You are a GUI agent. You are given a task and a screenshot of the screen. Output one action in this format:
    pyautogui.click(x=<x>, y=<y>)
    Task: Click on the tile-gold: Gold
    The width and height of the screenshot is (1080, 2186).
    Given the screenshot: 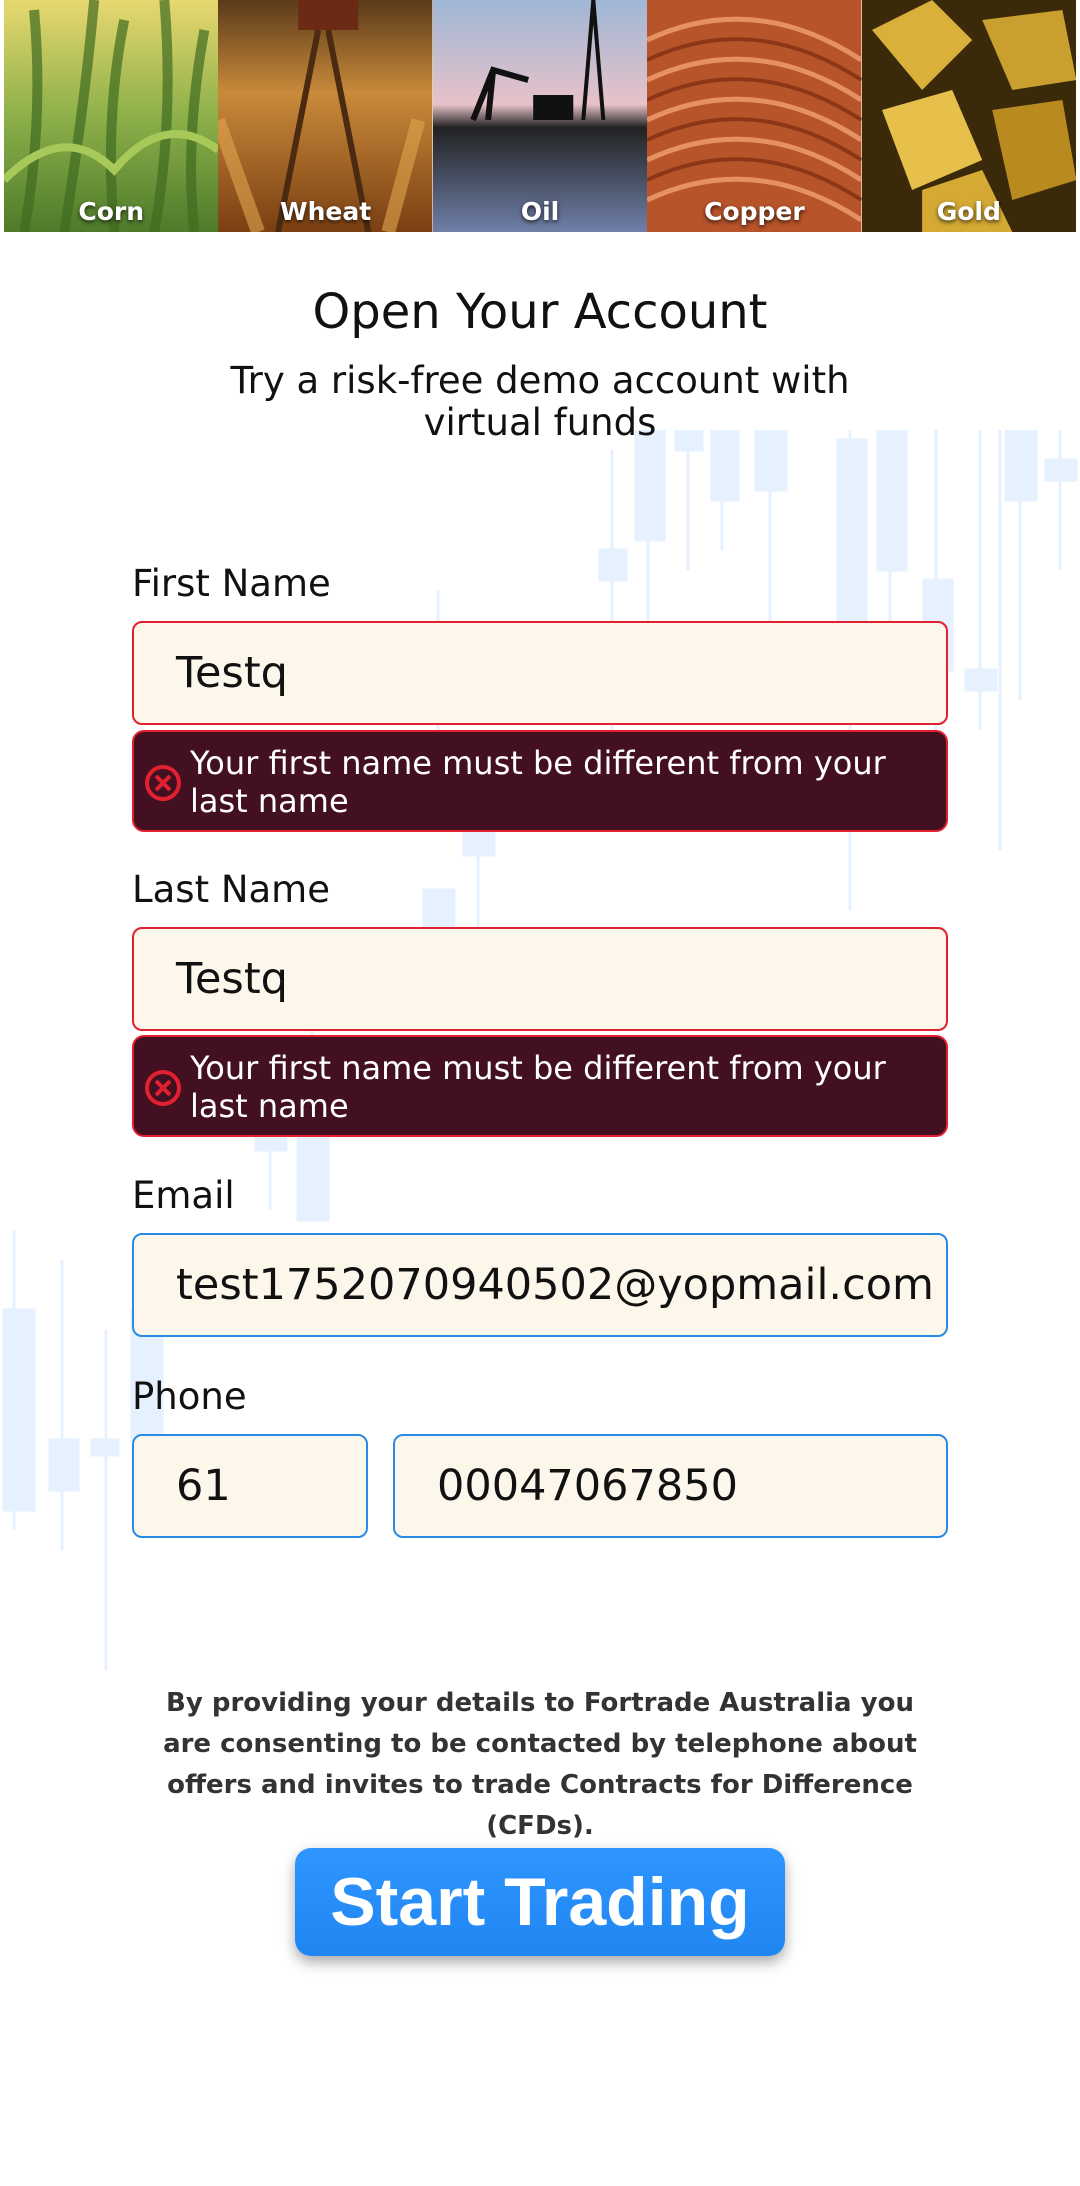 What is the action you would take?
    pyautogui.click(x=969, y=116)
    